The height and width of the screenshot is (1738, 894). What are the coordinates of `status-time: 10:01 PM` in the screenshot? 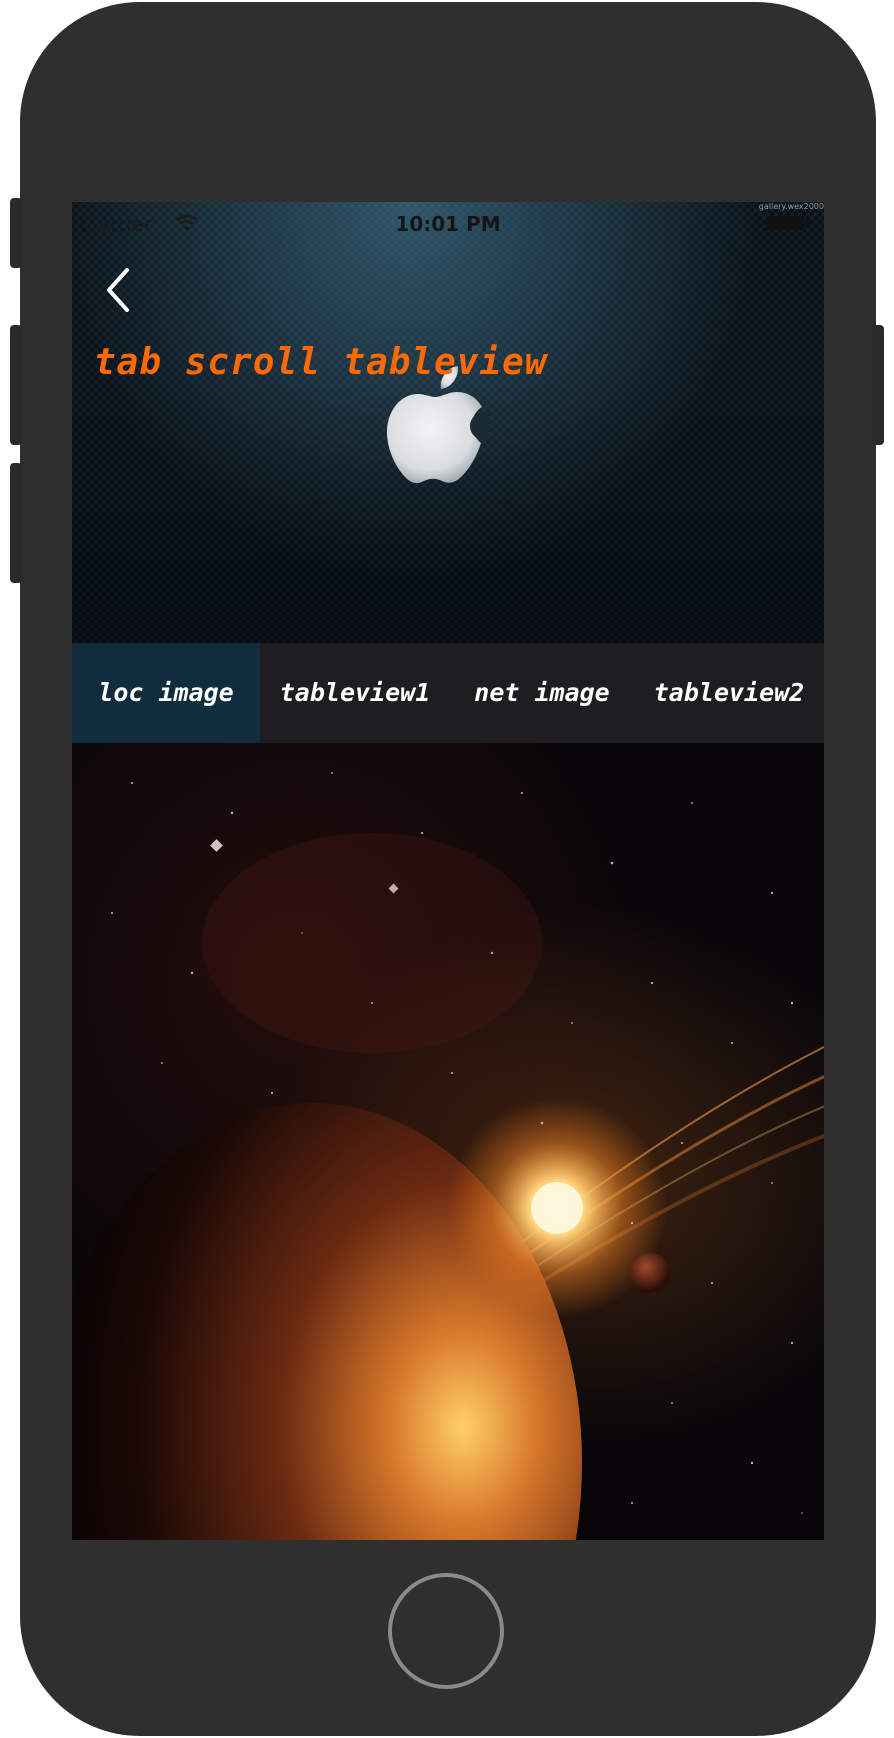 It's located at (448, 224).